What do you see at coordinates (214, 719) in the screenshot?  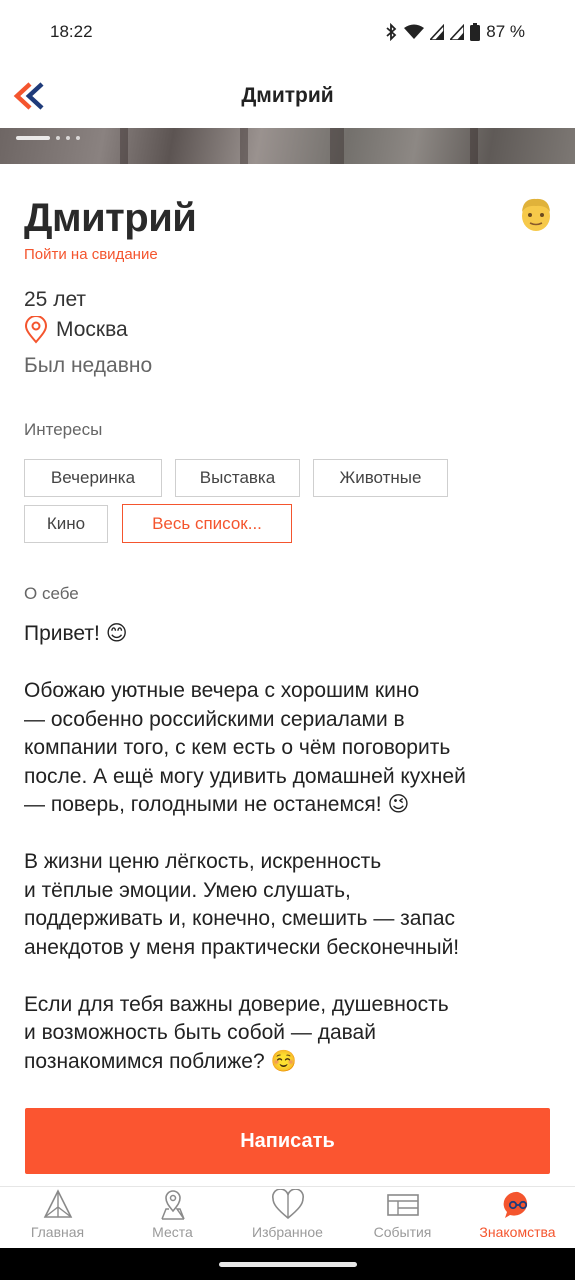 I see `about-line: — особенно российскими сериалами в` at bounding box center [214, 719].